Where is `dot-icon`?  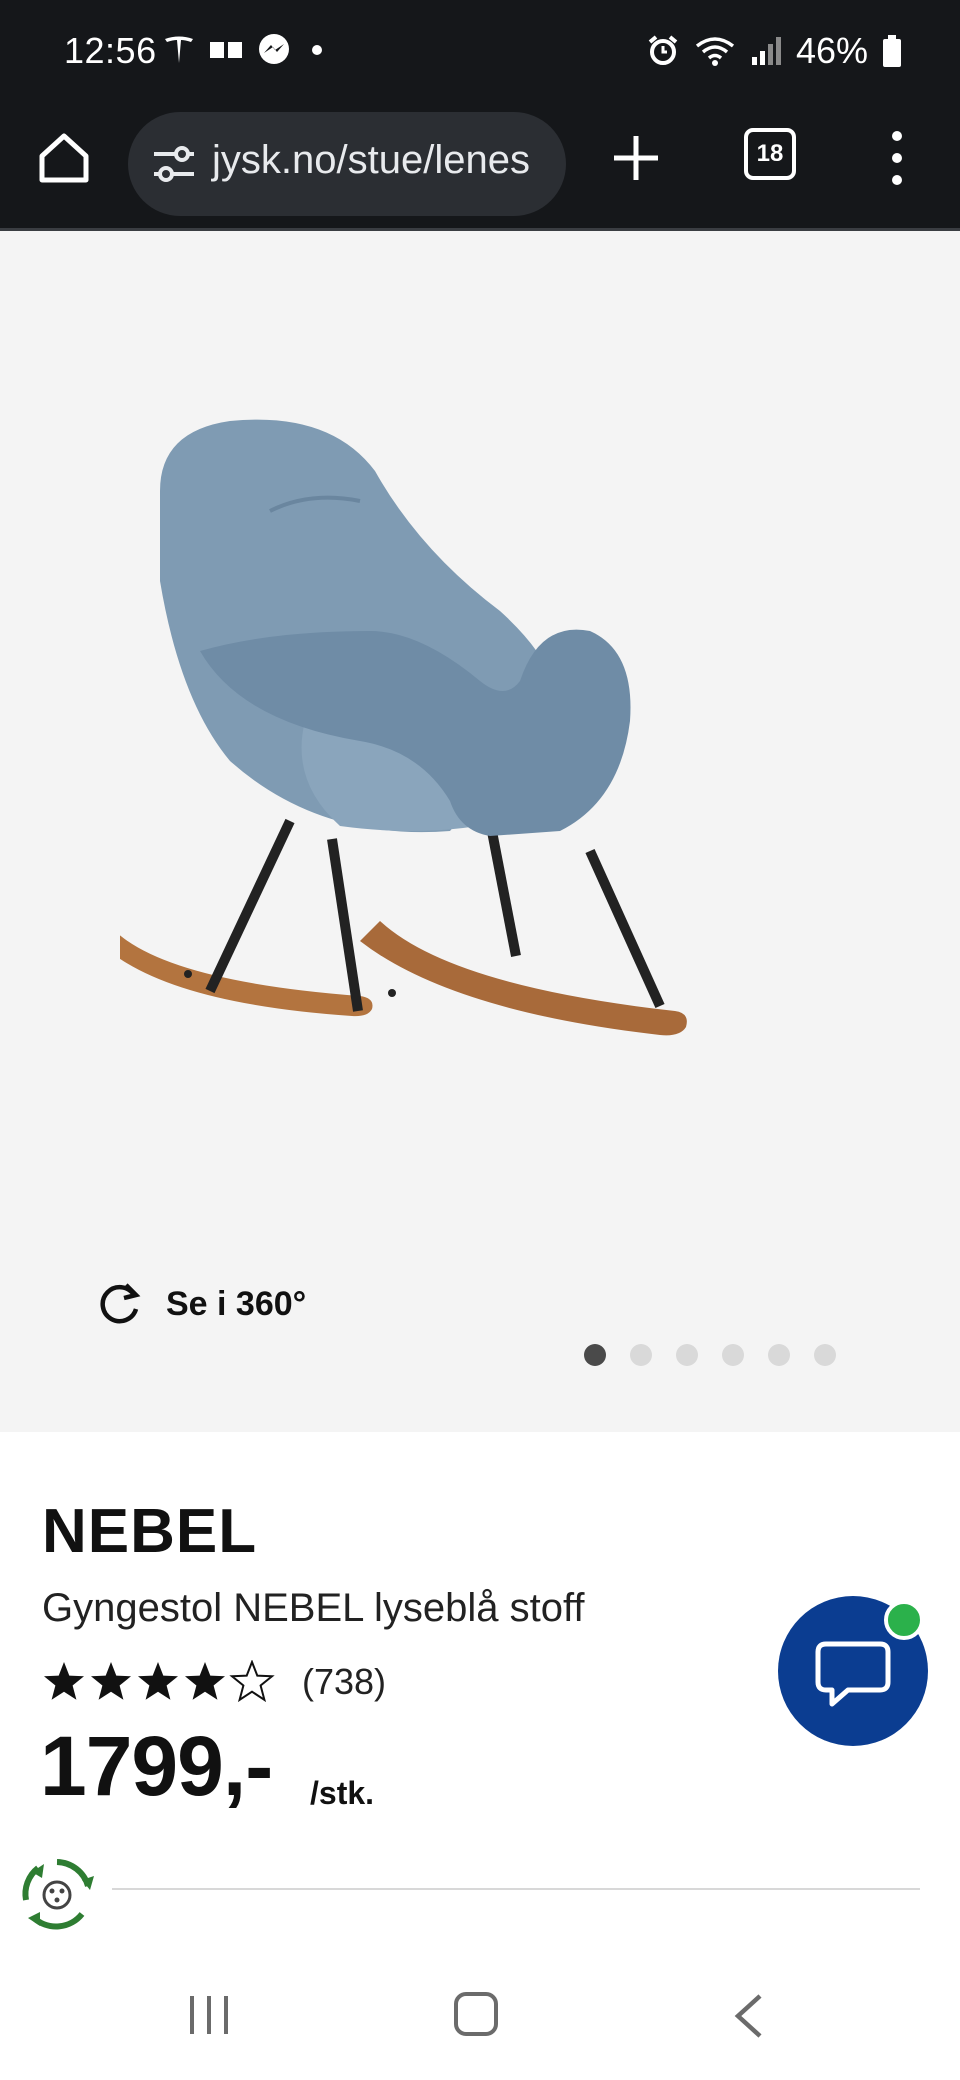 dot-icon is located at coordinates (317, 50).